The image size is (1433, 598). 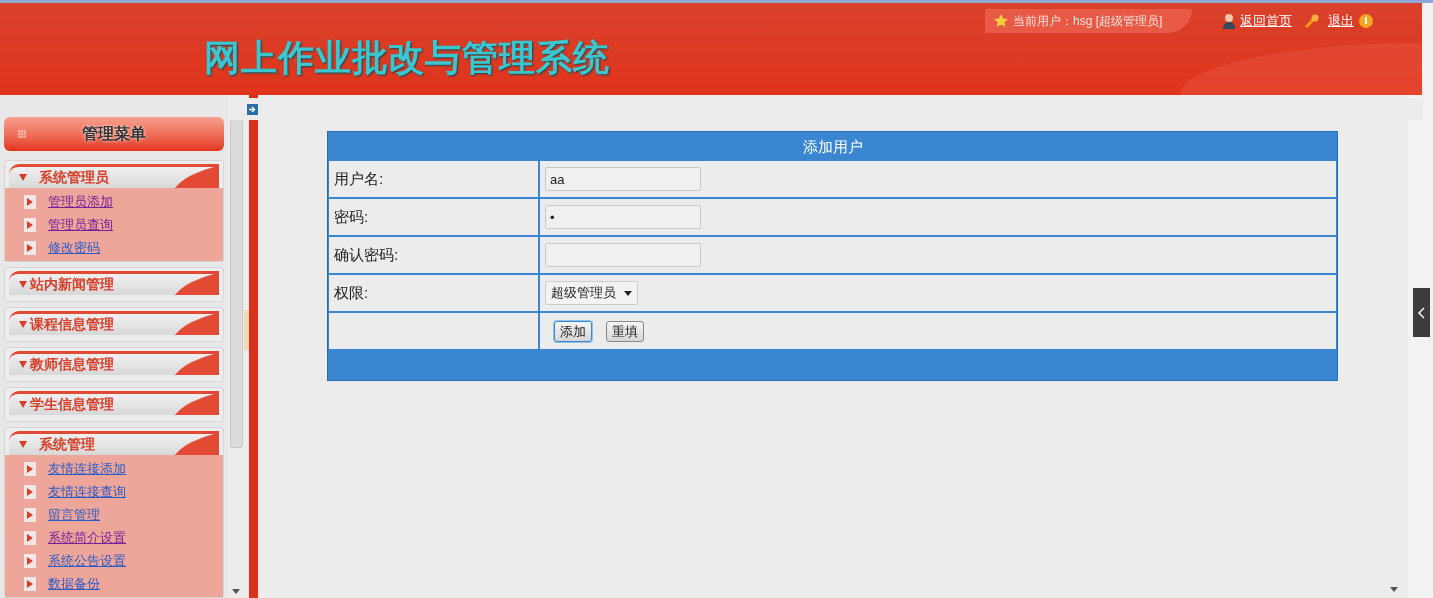 What do you see at coordinates (252, 109) in the screenshot?
I see `expand-arrow-icon` at bounding box center [252, 109].